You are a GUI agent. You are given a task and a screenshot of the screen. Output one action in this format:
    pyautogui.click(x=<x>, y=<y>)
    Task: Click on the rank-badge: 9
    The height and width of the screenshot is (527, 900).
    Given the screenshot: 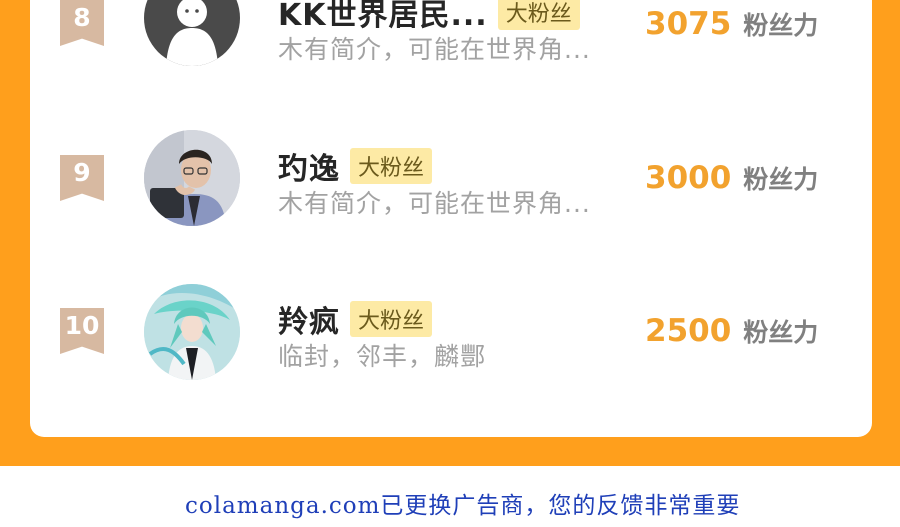 What is the action you would take?
    pyautogui.click(x=82, y=178)
    